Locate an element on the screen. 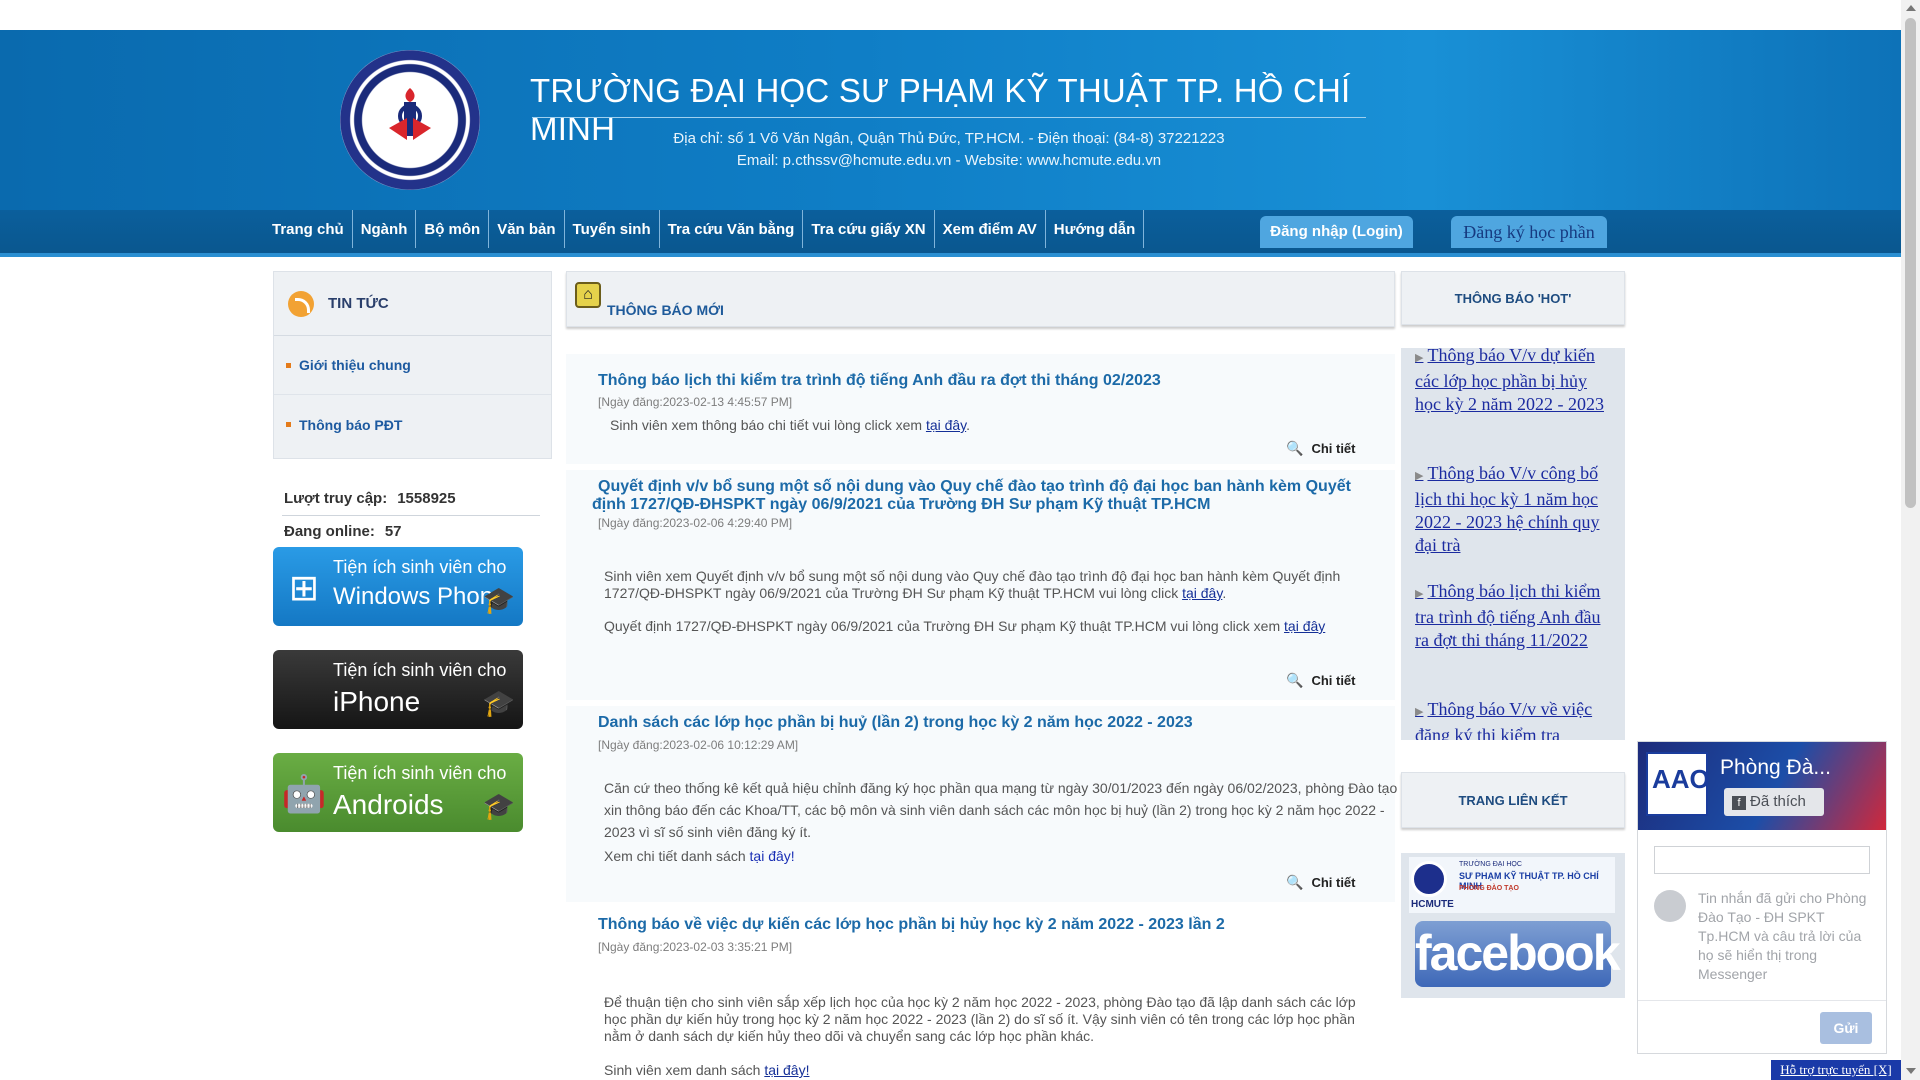 The image size is (1920, 1080). scroll-down-icon is located at coordinates (1911, 1071).